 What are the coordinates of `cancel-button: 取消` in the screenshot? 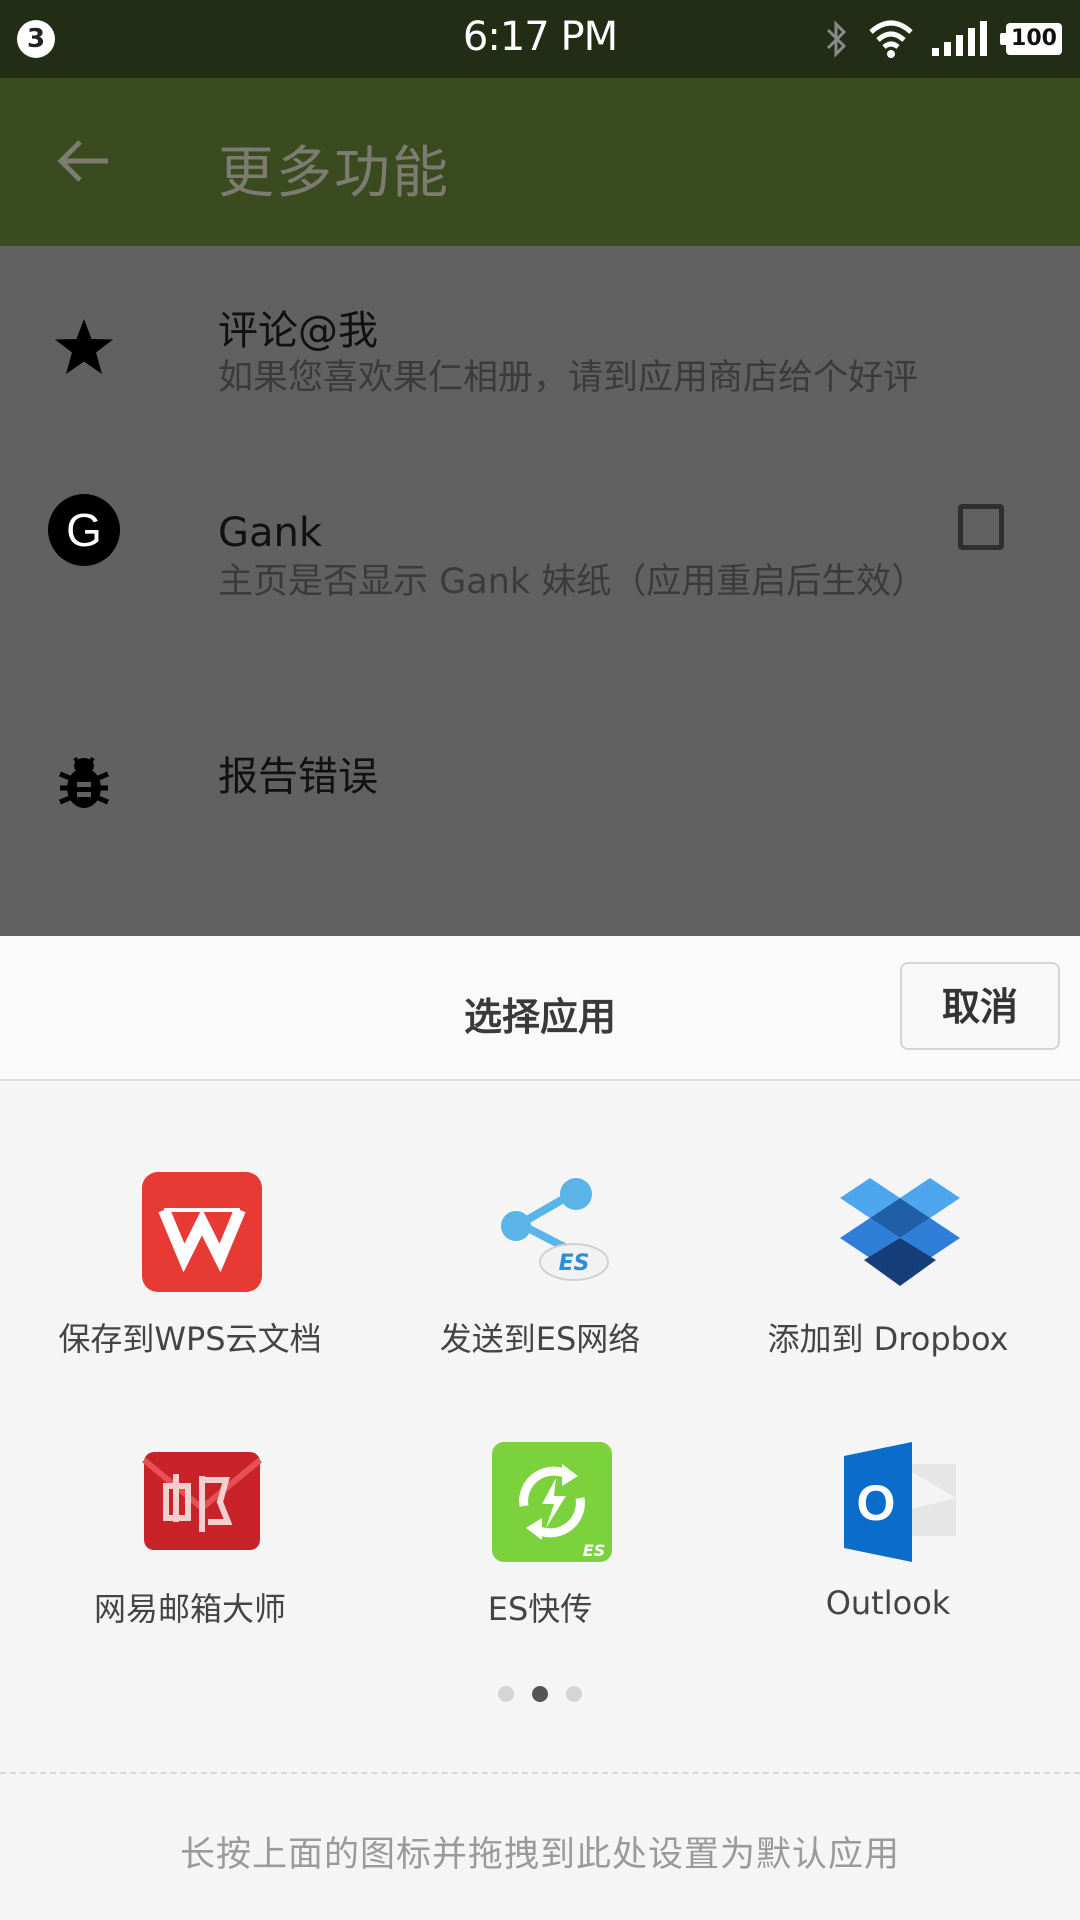 It's located at (980, 1006).